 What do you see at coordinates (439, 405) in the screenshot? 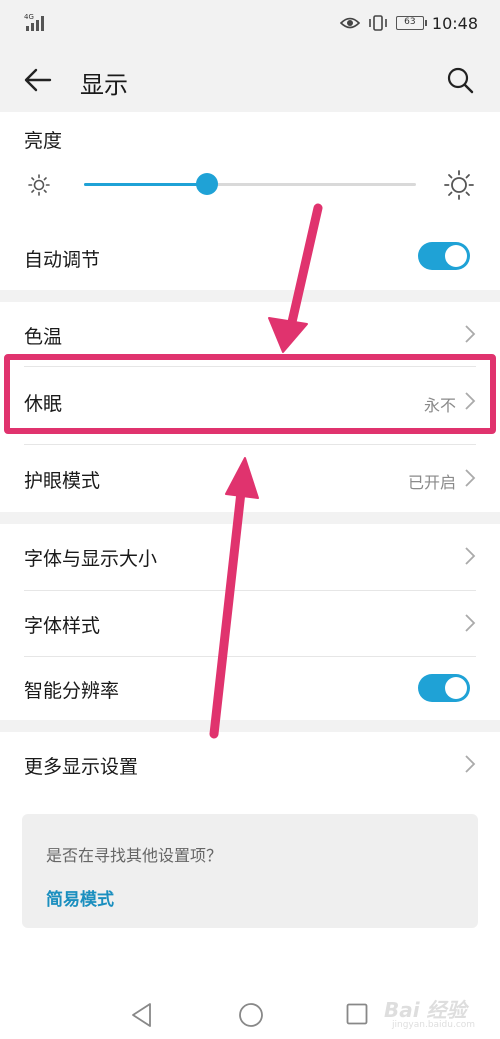
I see `sleep-value: 永不` at bounding box center [439, 405].